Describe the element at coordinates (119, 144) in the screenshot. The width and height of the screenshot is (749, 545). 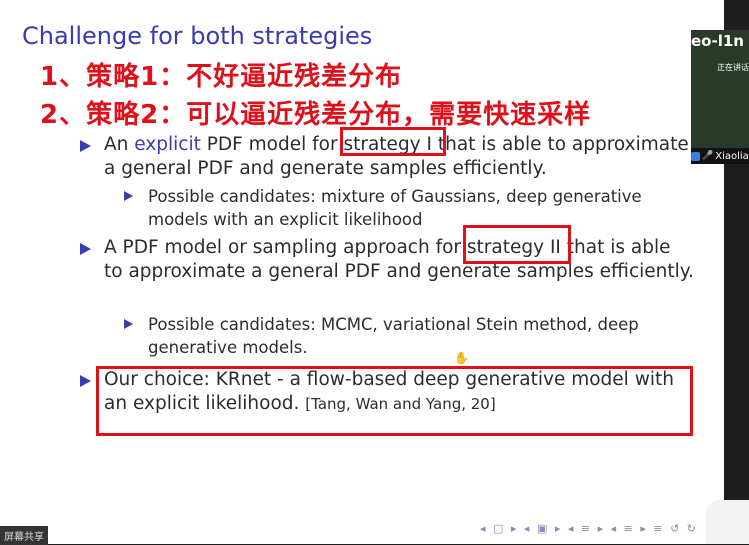
I see `bullet-1-pre: An` at that location.